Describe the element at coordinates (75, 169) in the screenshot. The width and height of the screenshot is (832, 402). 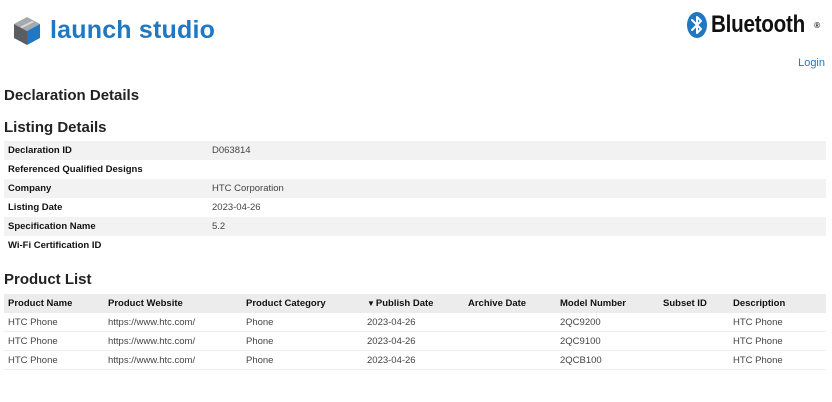
I see `listing-label: Referenced Qualified Designs` at that location.